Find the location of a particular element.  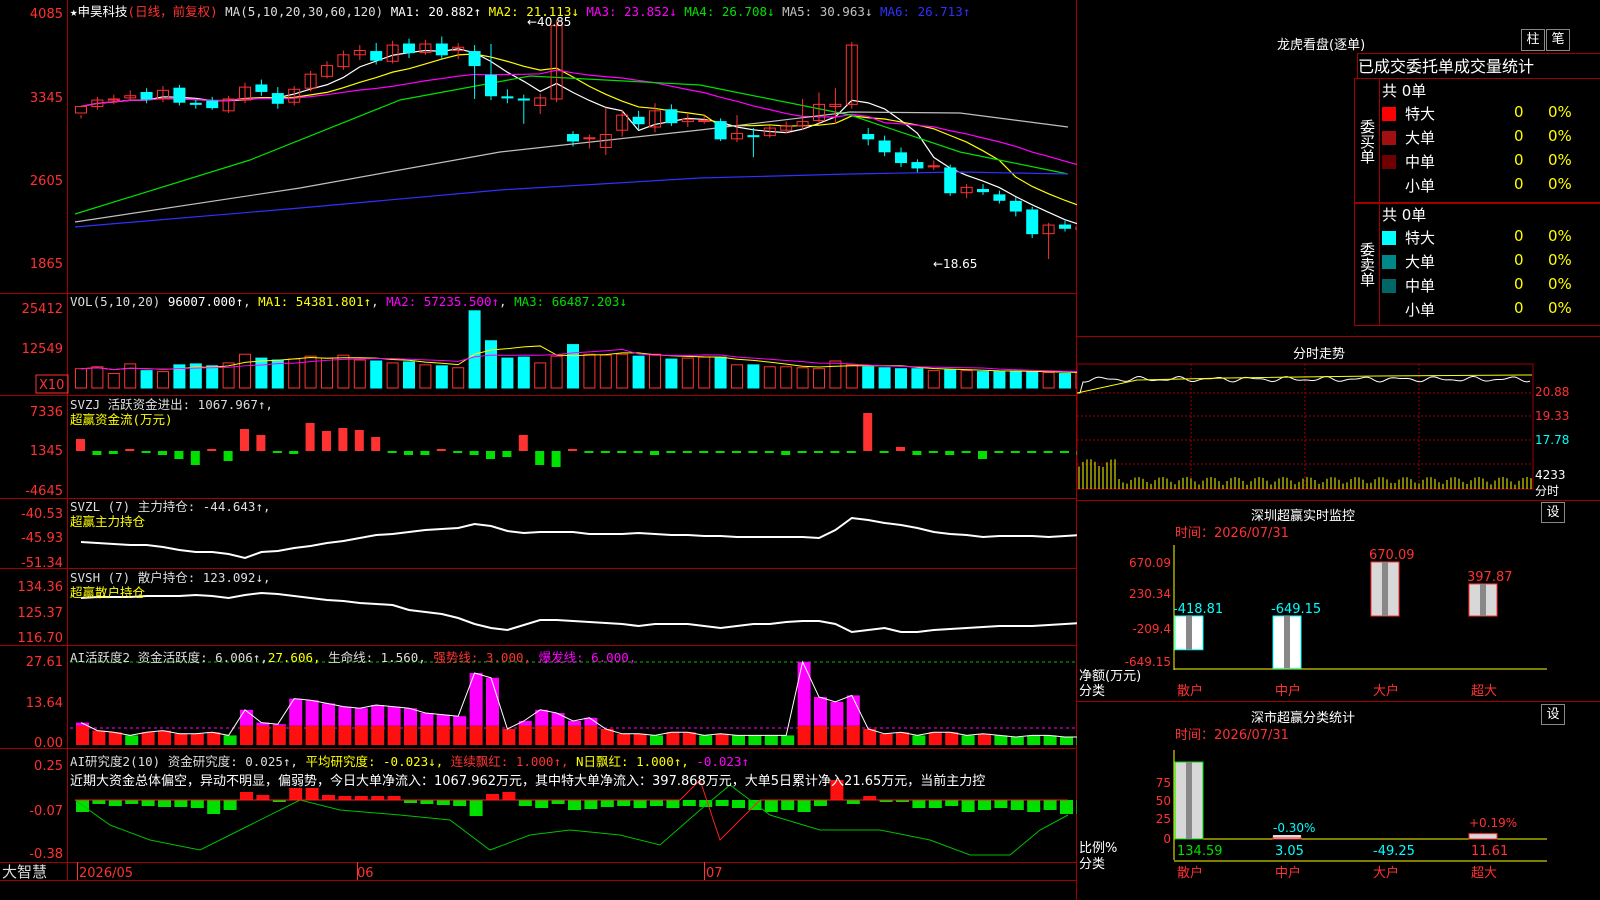

ai-t1: AI活跃度2 资金活跃度: 6.006↑, is located at coordinates (169, 657).